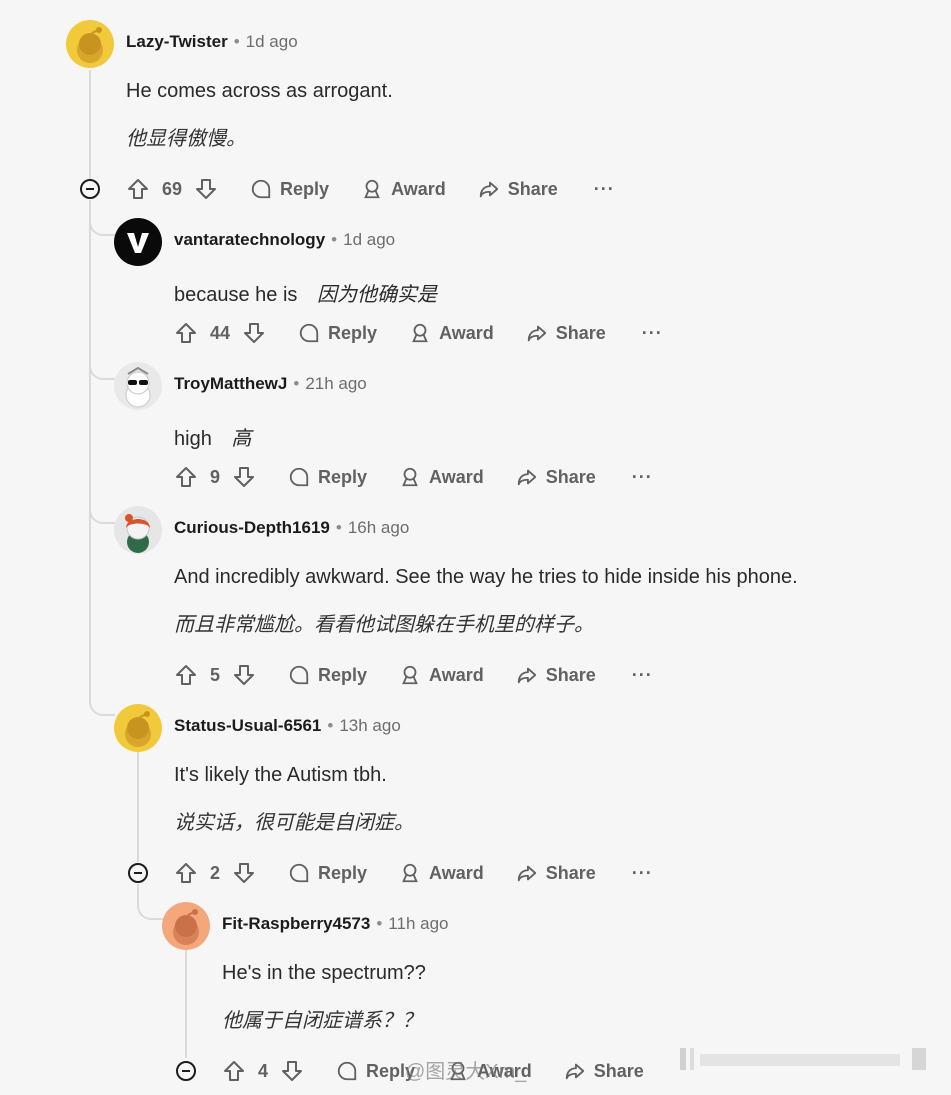  I want to click on timestamp: 21h ago, so click(335, 383).